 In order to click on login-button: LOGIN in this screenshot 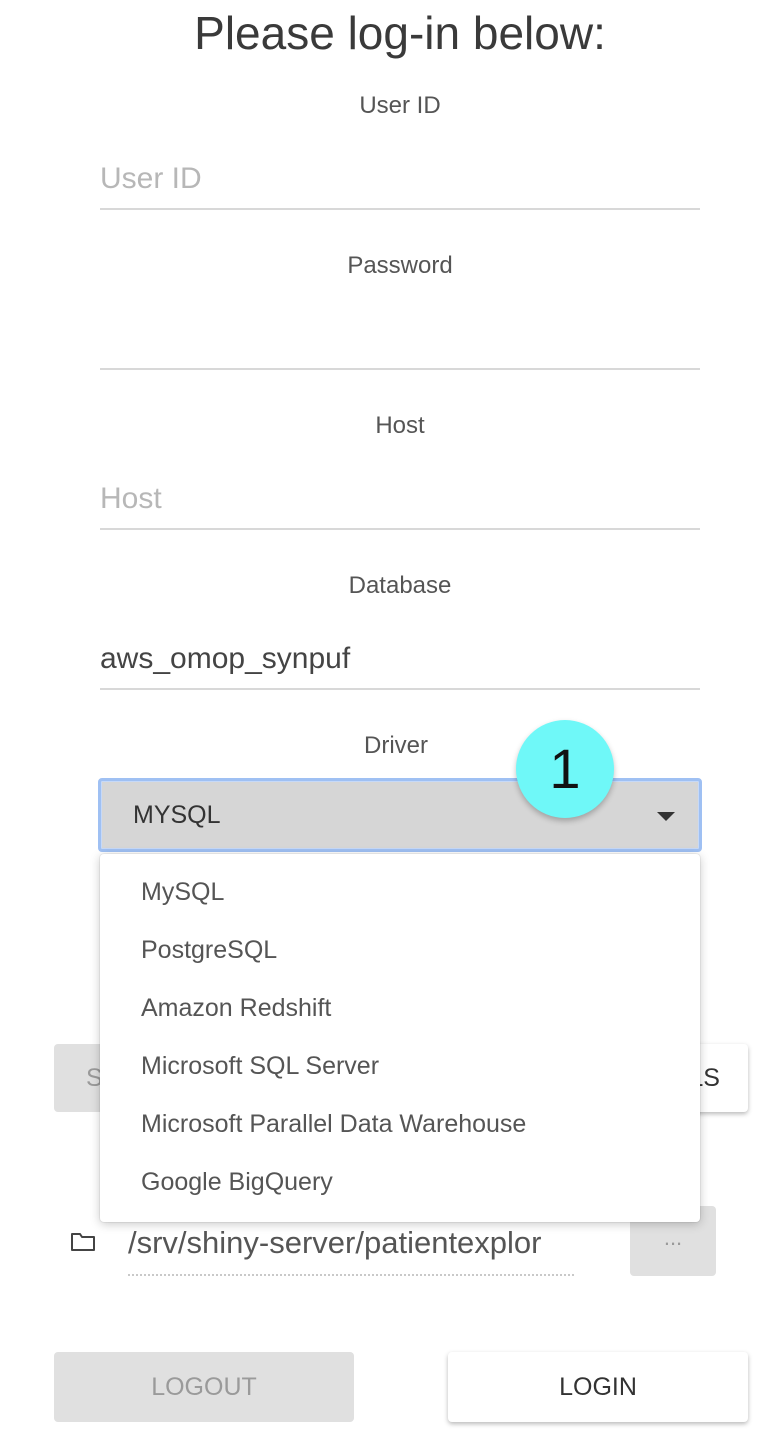, I will do `click(598, 1387)`.